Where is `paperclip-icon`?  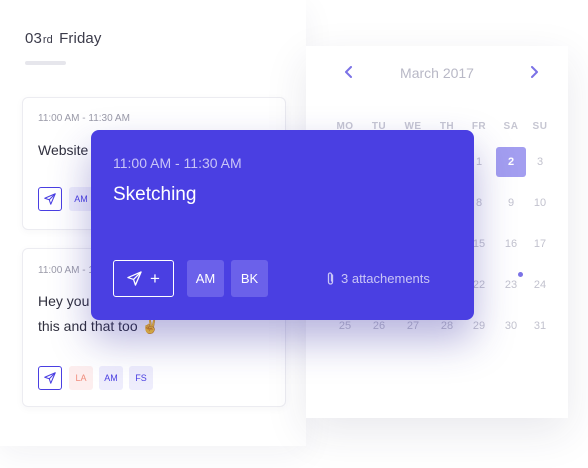
paperclip-icon is located at coordinates (330, 278).